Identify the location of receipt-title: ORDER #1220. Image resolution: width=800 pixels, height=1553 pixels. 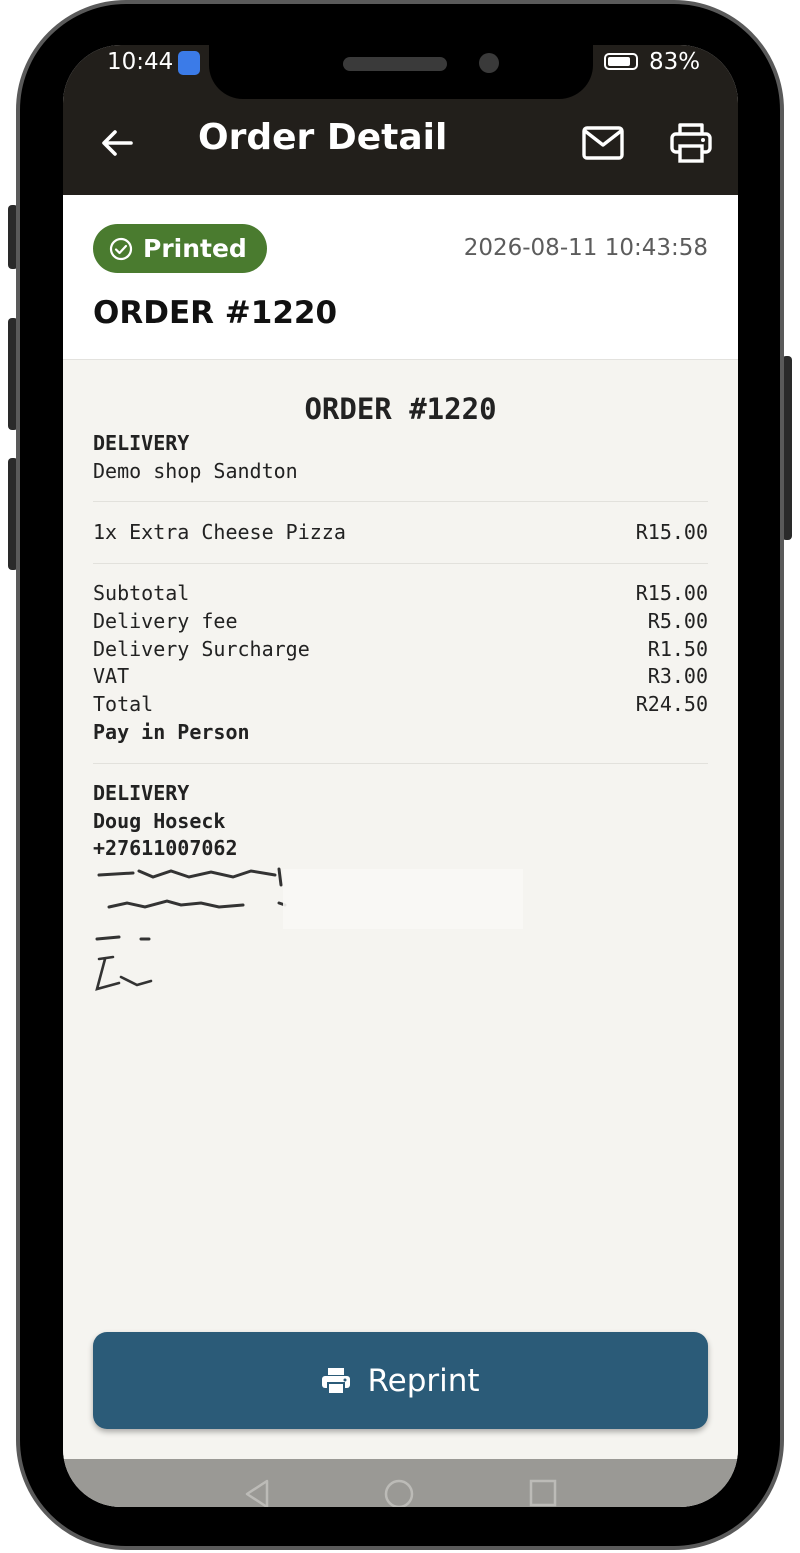
(400, 409).